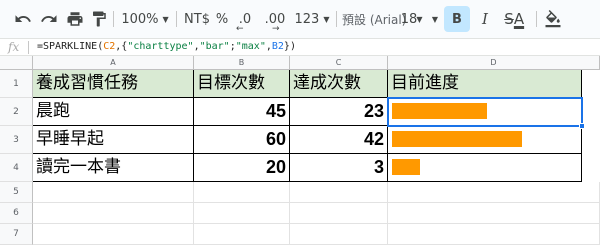  Describe the element at coordinates (99, 19) in the screenshot. I see `paint-format-icon` at that location.